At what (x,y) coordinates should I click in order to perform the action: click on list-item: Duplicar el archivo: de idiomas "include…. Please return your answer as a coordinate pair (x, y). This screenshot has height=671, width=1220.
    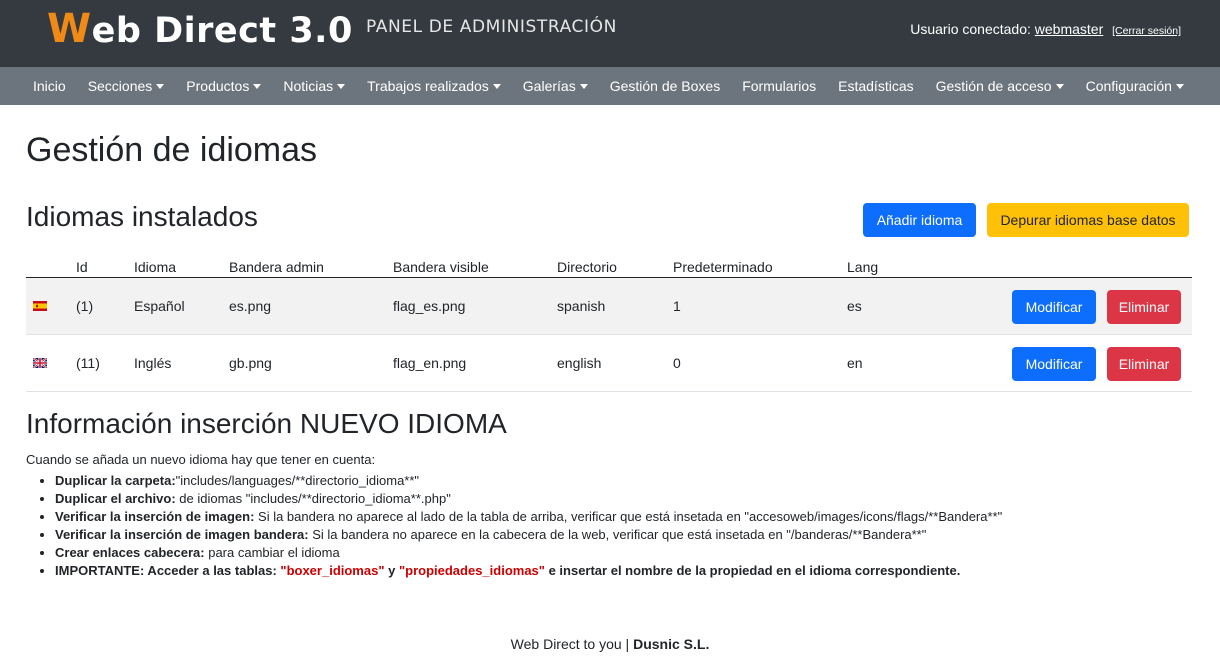
    Looking at the image, I should click on (528, 499).